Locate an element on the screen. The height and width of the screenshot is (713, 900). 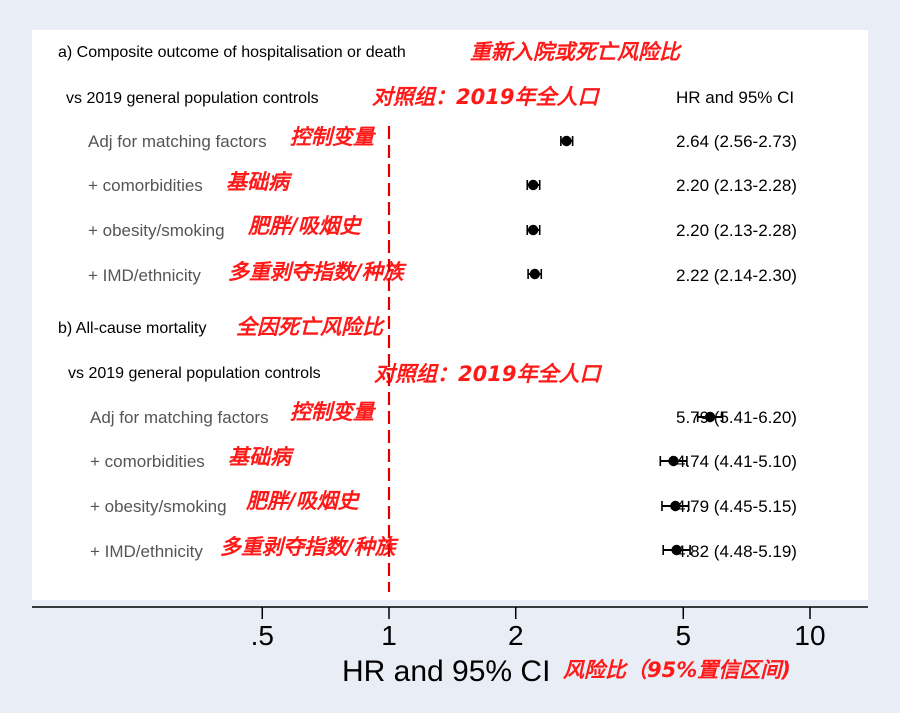
panel-b-row-4-hr-text: 4.82 (4.48-5.19) is located at coordinates (736, 551).